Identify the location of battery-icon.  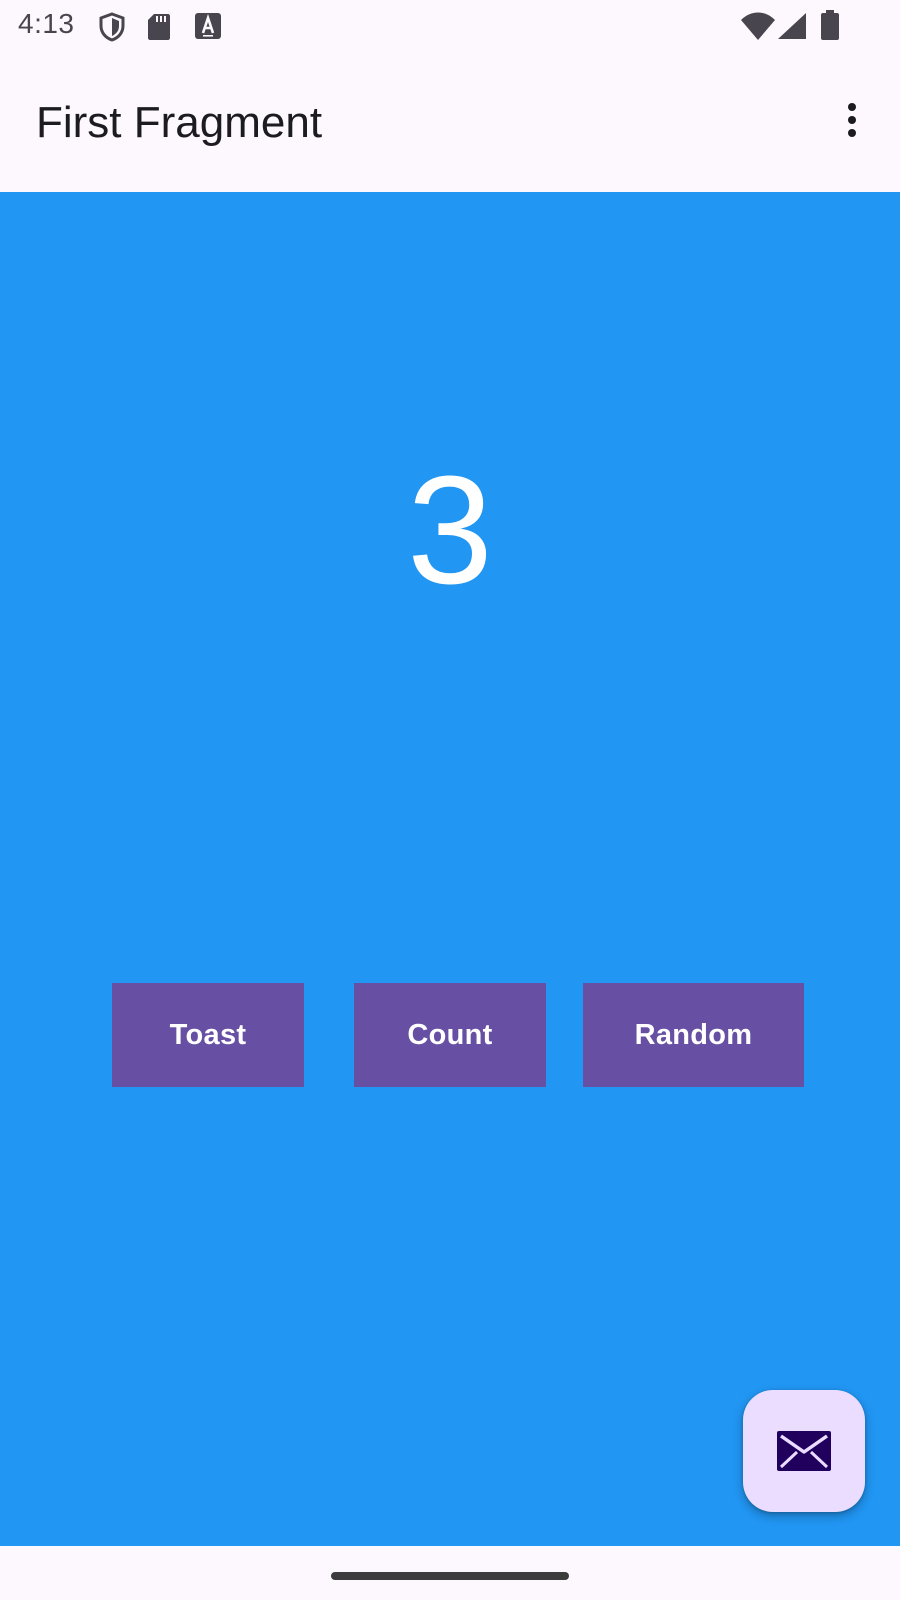
(830, 25).